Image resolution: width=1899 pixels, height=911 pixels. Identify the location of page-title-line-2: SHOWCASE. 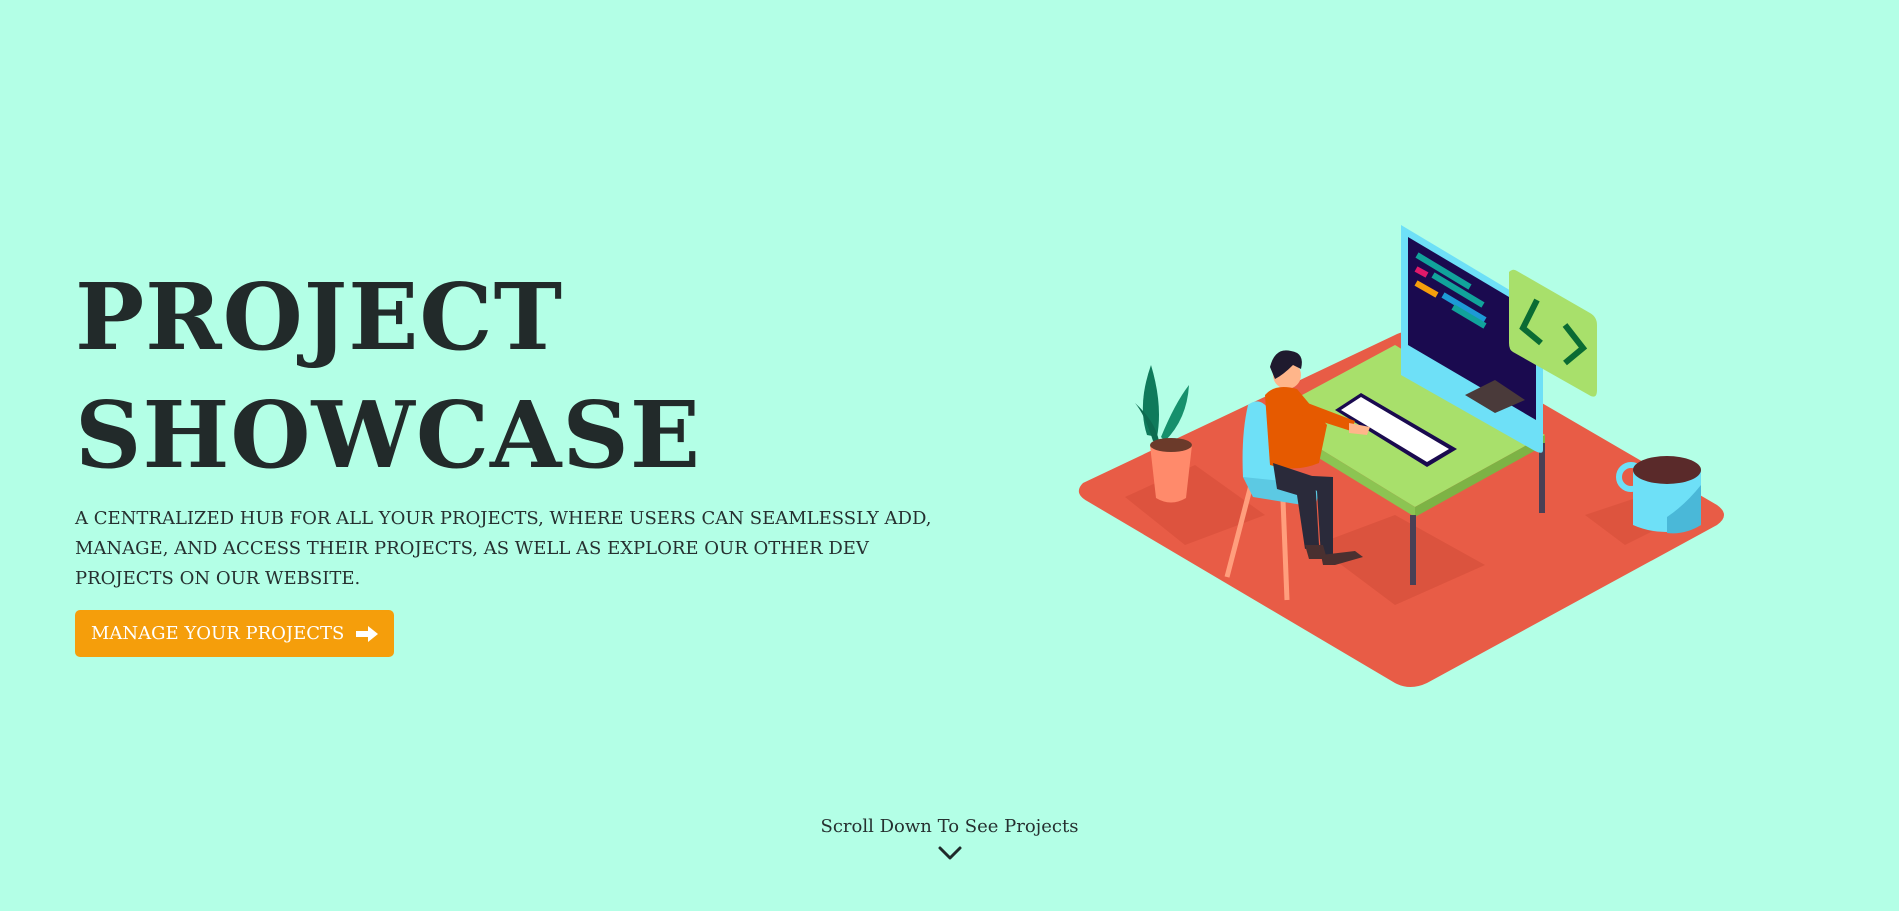
(388, 435).